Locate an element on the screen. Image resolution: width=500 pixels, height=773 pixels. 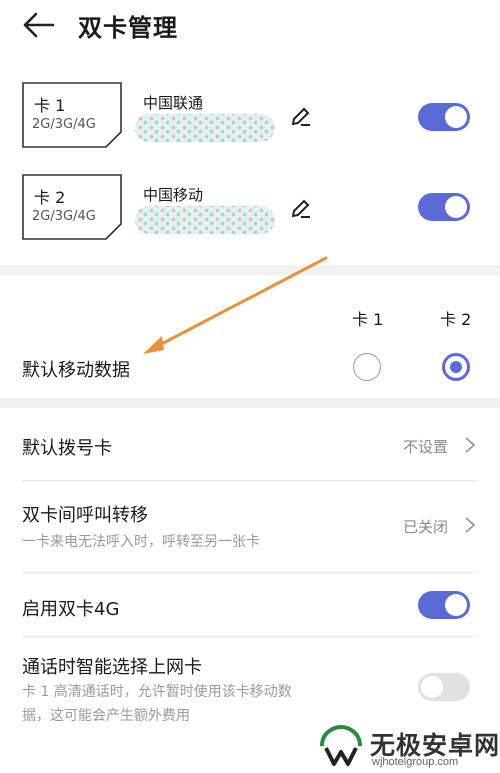
watermark-logo-icon is located at coordinates (341, 745).